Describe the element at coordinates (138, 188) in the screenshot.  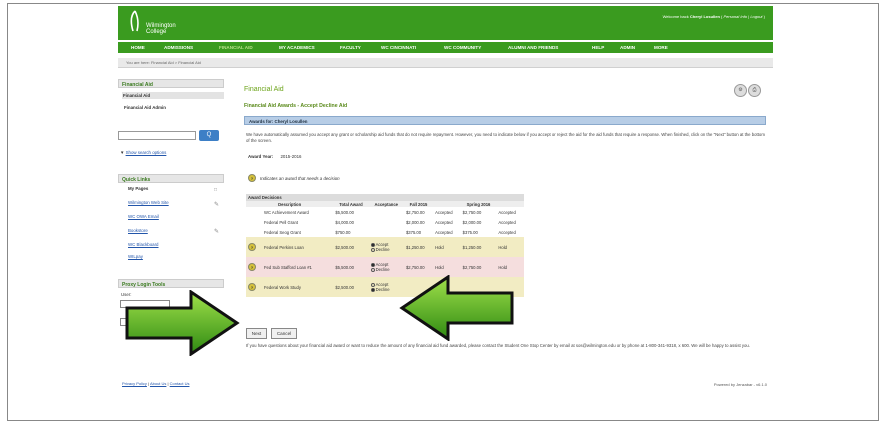
I see `quick-link-my-pages: My Pages` at that location.